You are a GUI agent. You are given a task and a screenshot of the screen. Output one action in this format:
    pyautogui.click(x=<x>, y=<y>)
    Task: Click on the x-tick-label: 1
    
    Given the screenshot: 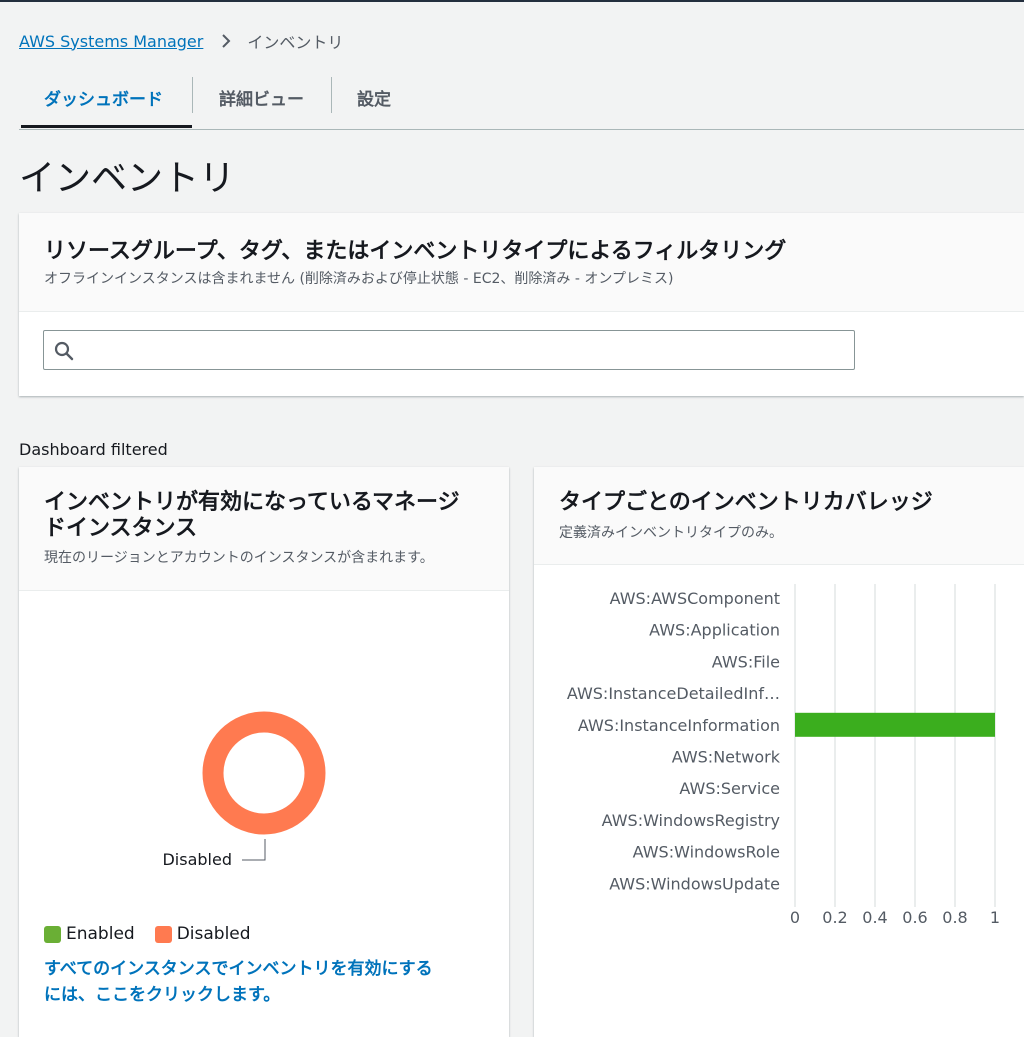 What is the action you would take?
    pyautogui.click(x=995, y=917)
    